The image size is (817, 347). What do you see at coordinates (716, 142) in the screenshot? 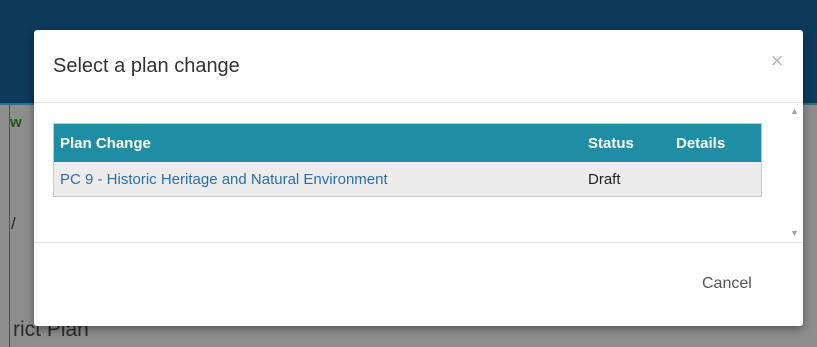
I see `column-header-details: Details` at bounding box center [716, 142].